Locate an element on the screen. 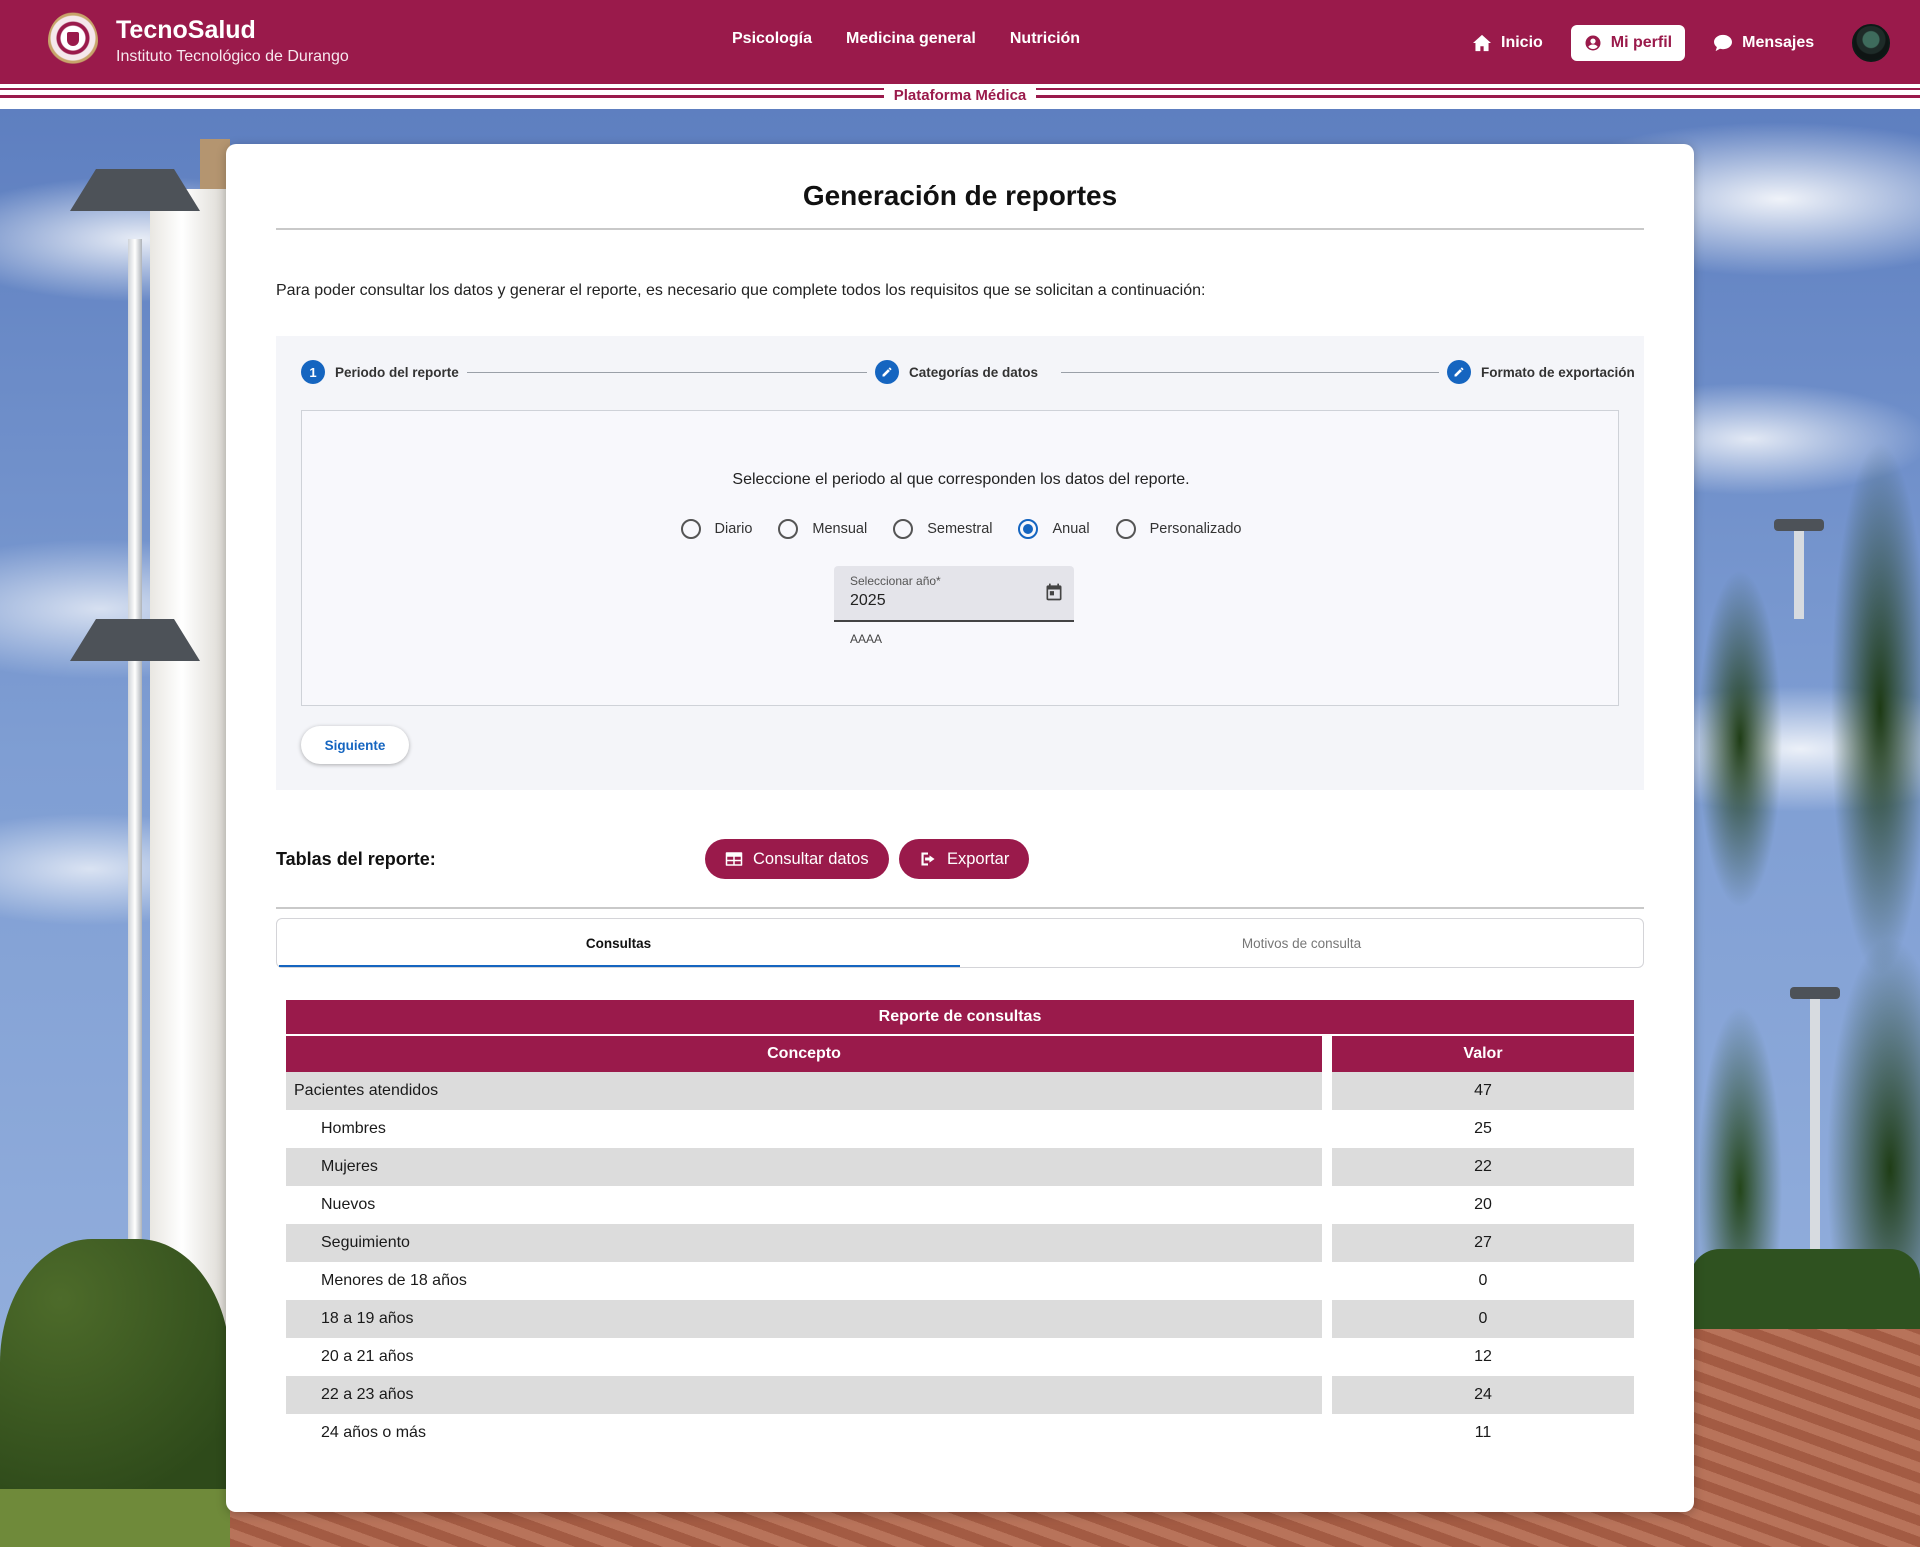  tab-consultas: Consultas is located at coordinates (618, 943).